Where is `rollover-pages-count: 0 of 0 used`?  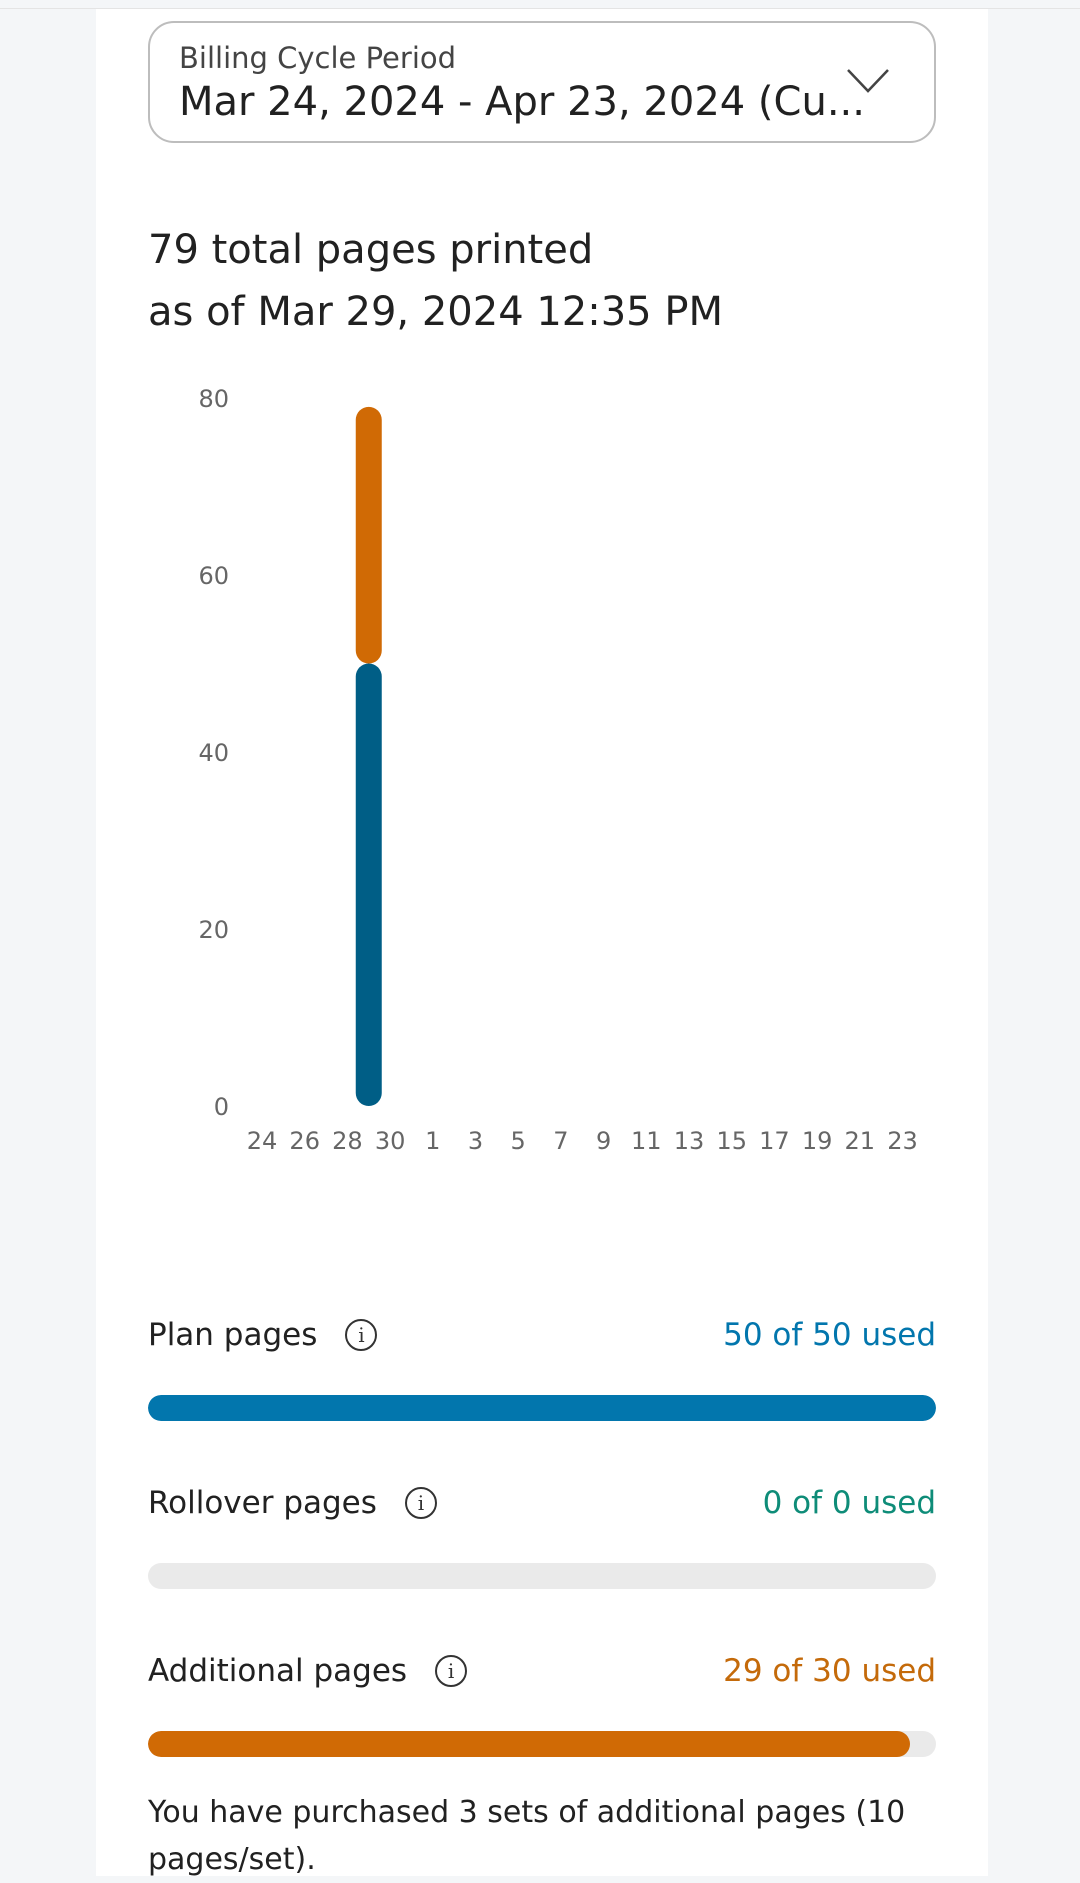
rollover-pages-count: 0 of 0 used is located at coordinates (849, 1503).